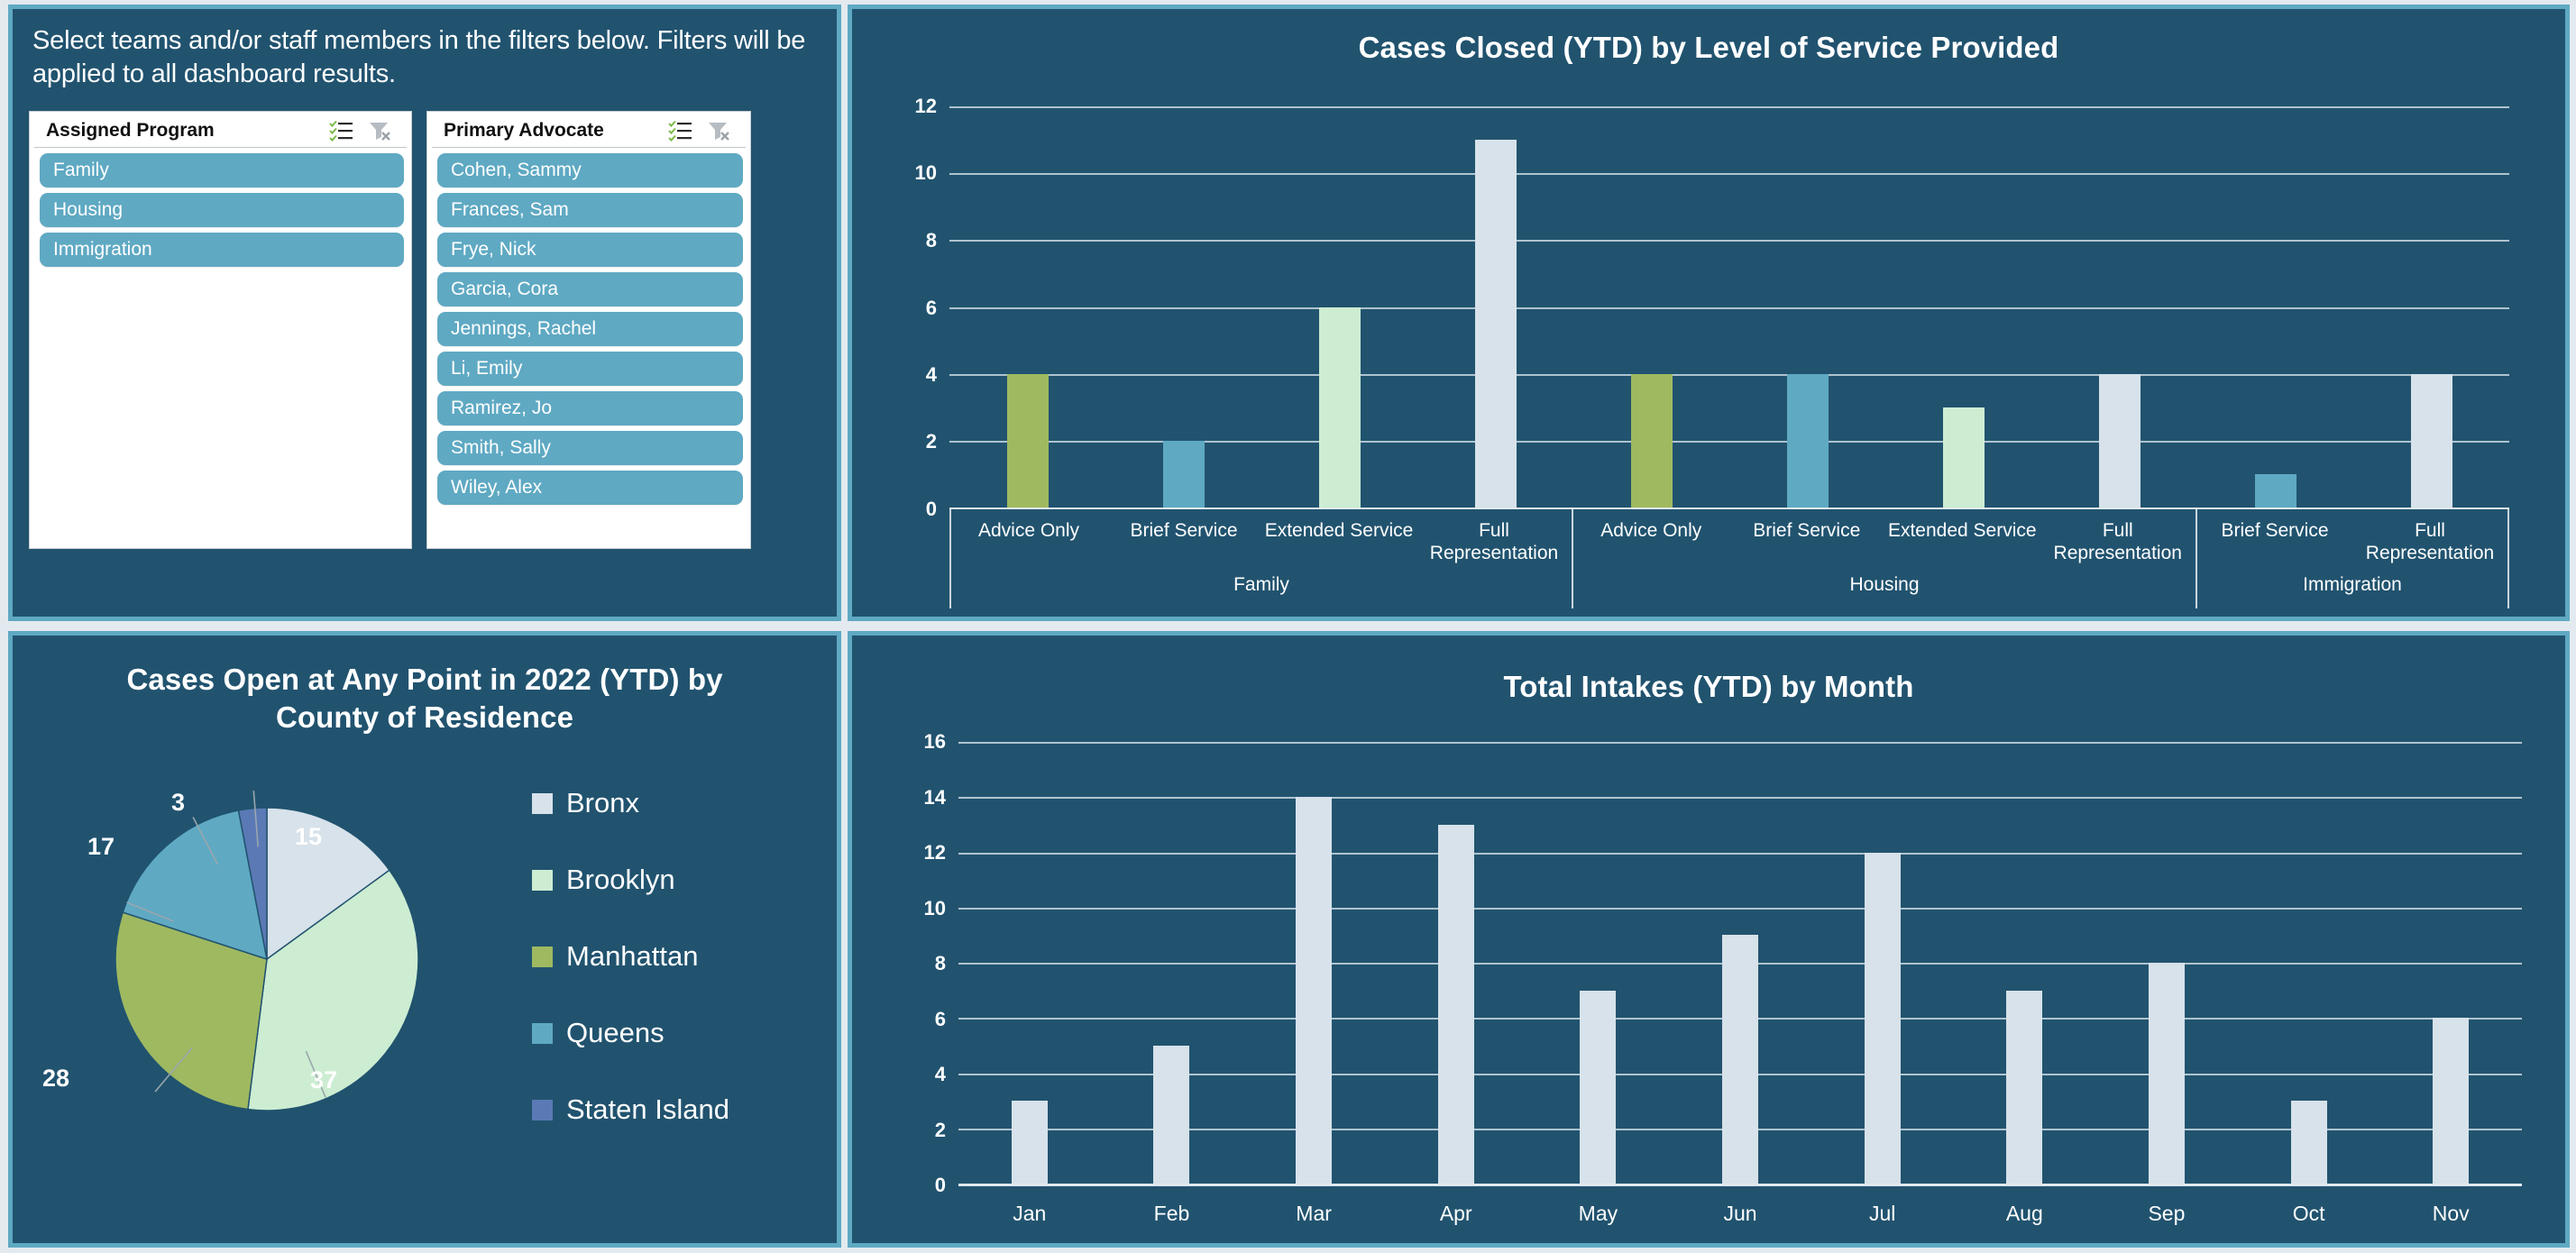  I want to click on legend-label: Staten Island, so click(647, 1110).